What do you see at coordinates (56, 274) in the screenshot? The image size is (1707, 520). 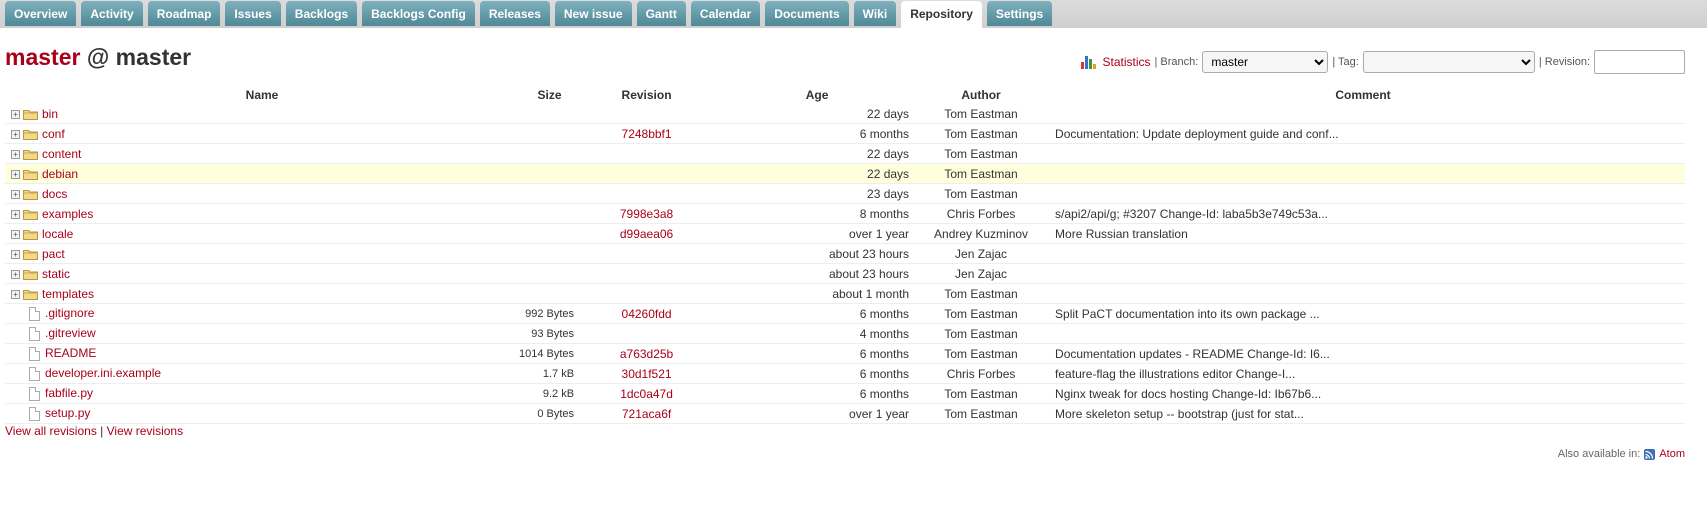 I see `entry-link: static` at bounding box center [56, 274].